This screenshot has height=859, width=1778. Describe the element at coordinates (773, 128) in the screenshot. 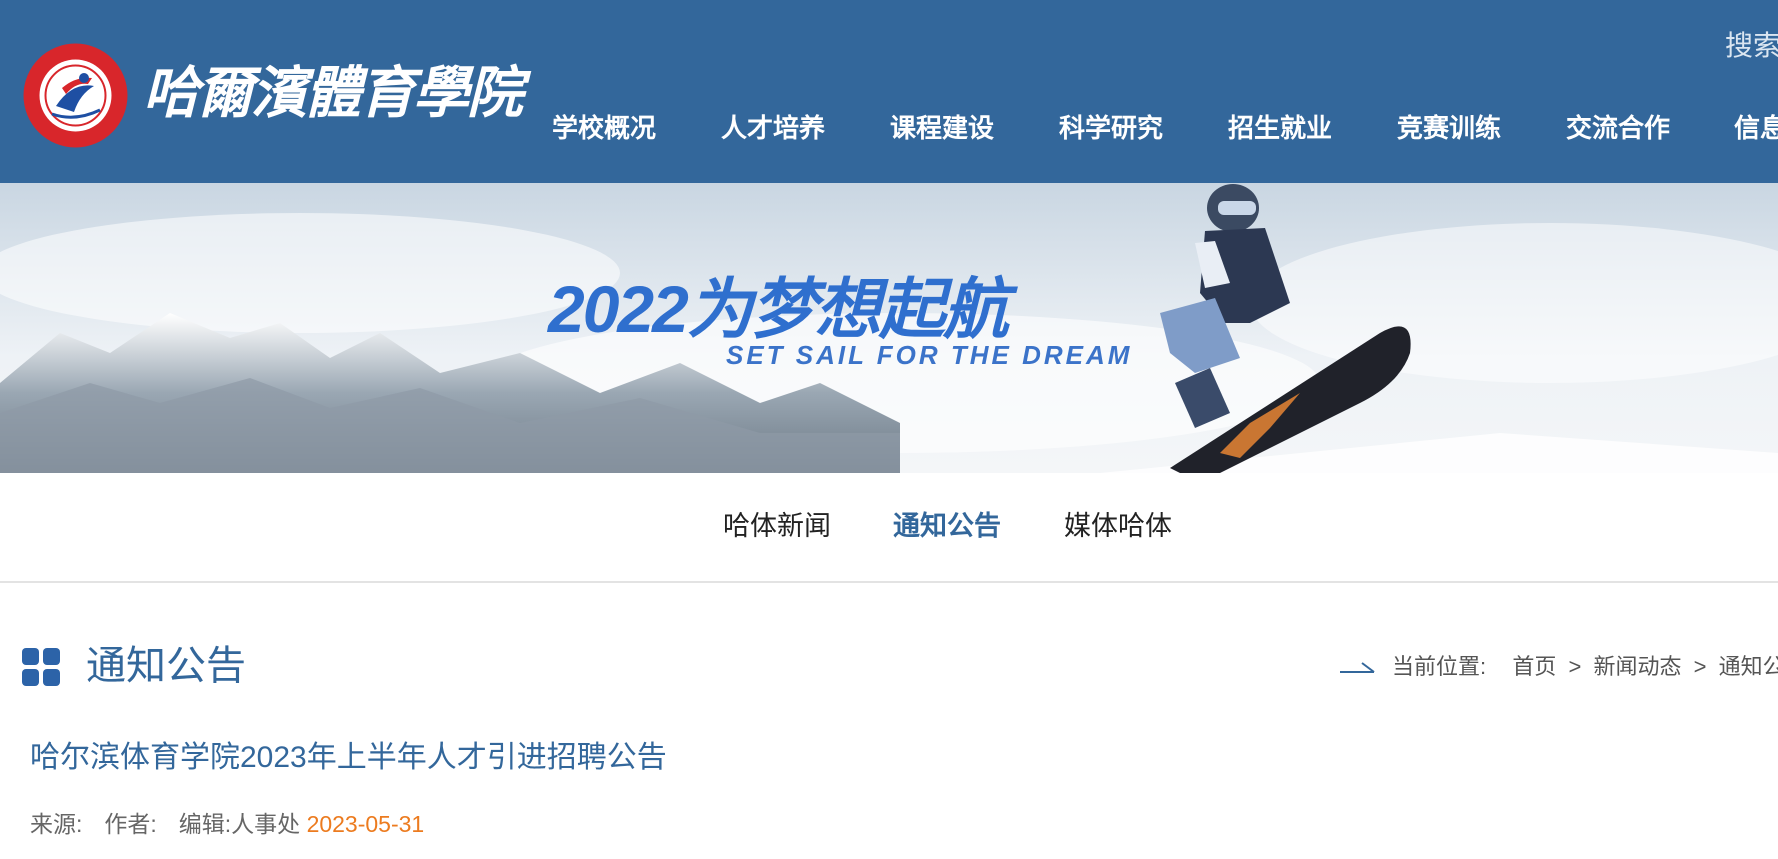

I see `nav-item-talent-training: 人才培养` at that location.